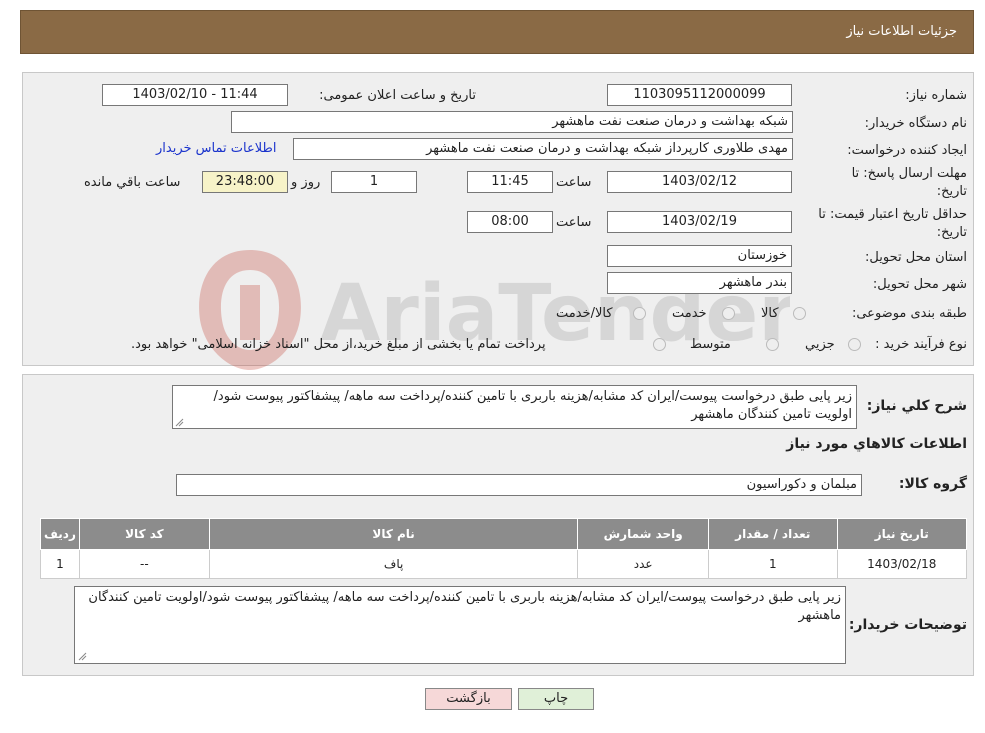 The width and height of the screenshot is (985, 733). I want to click on purchase-option-medium: متوسط, so click(710, 344).